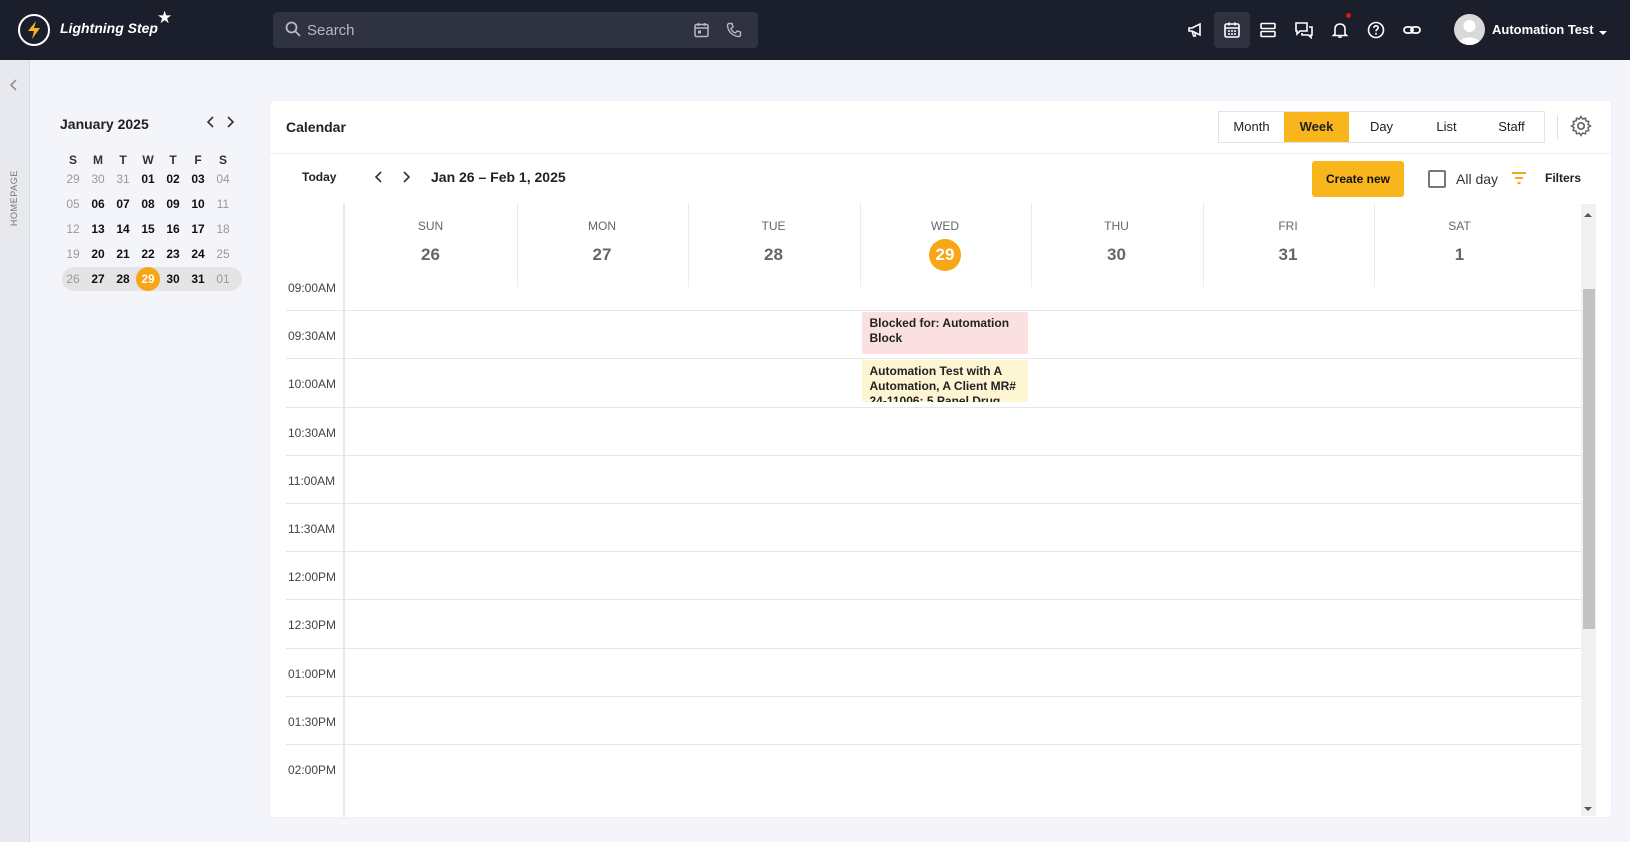  I want to click on user-name: Automation Test, so click(1543, 29).